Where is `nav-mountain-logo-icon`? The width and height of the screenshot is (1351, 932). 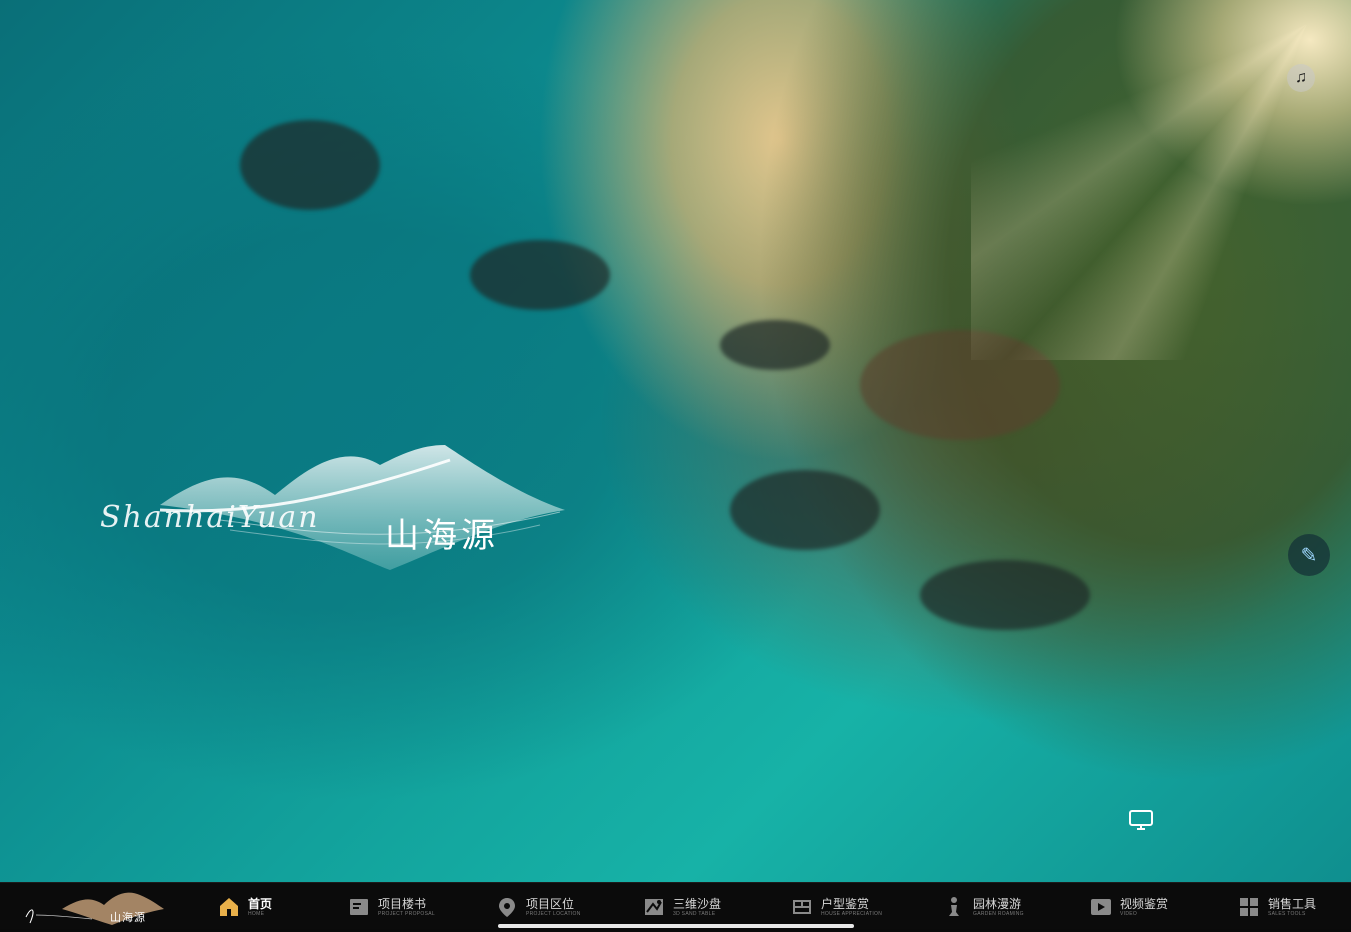
nav-mountain-logo-icon is located at coordinates (94, 908).